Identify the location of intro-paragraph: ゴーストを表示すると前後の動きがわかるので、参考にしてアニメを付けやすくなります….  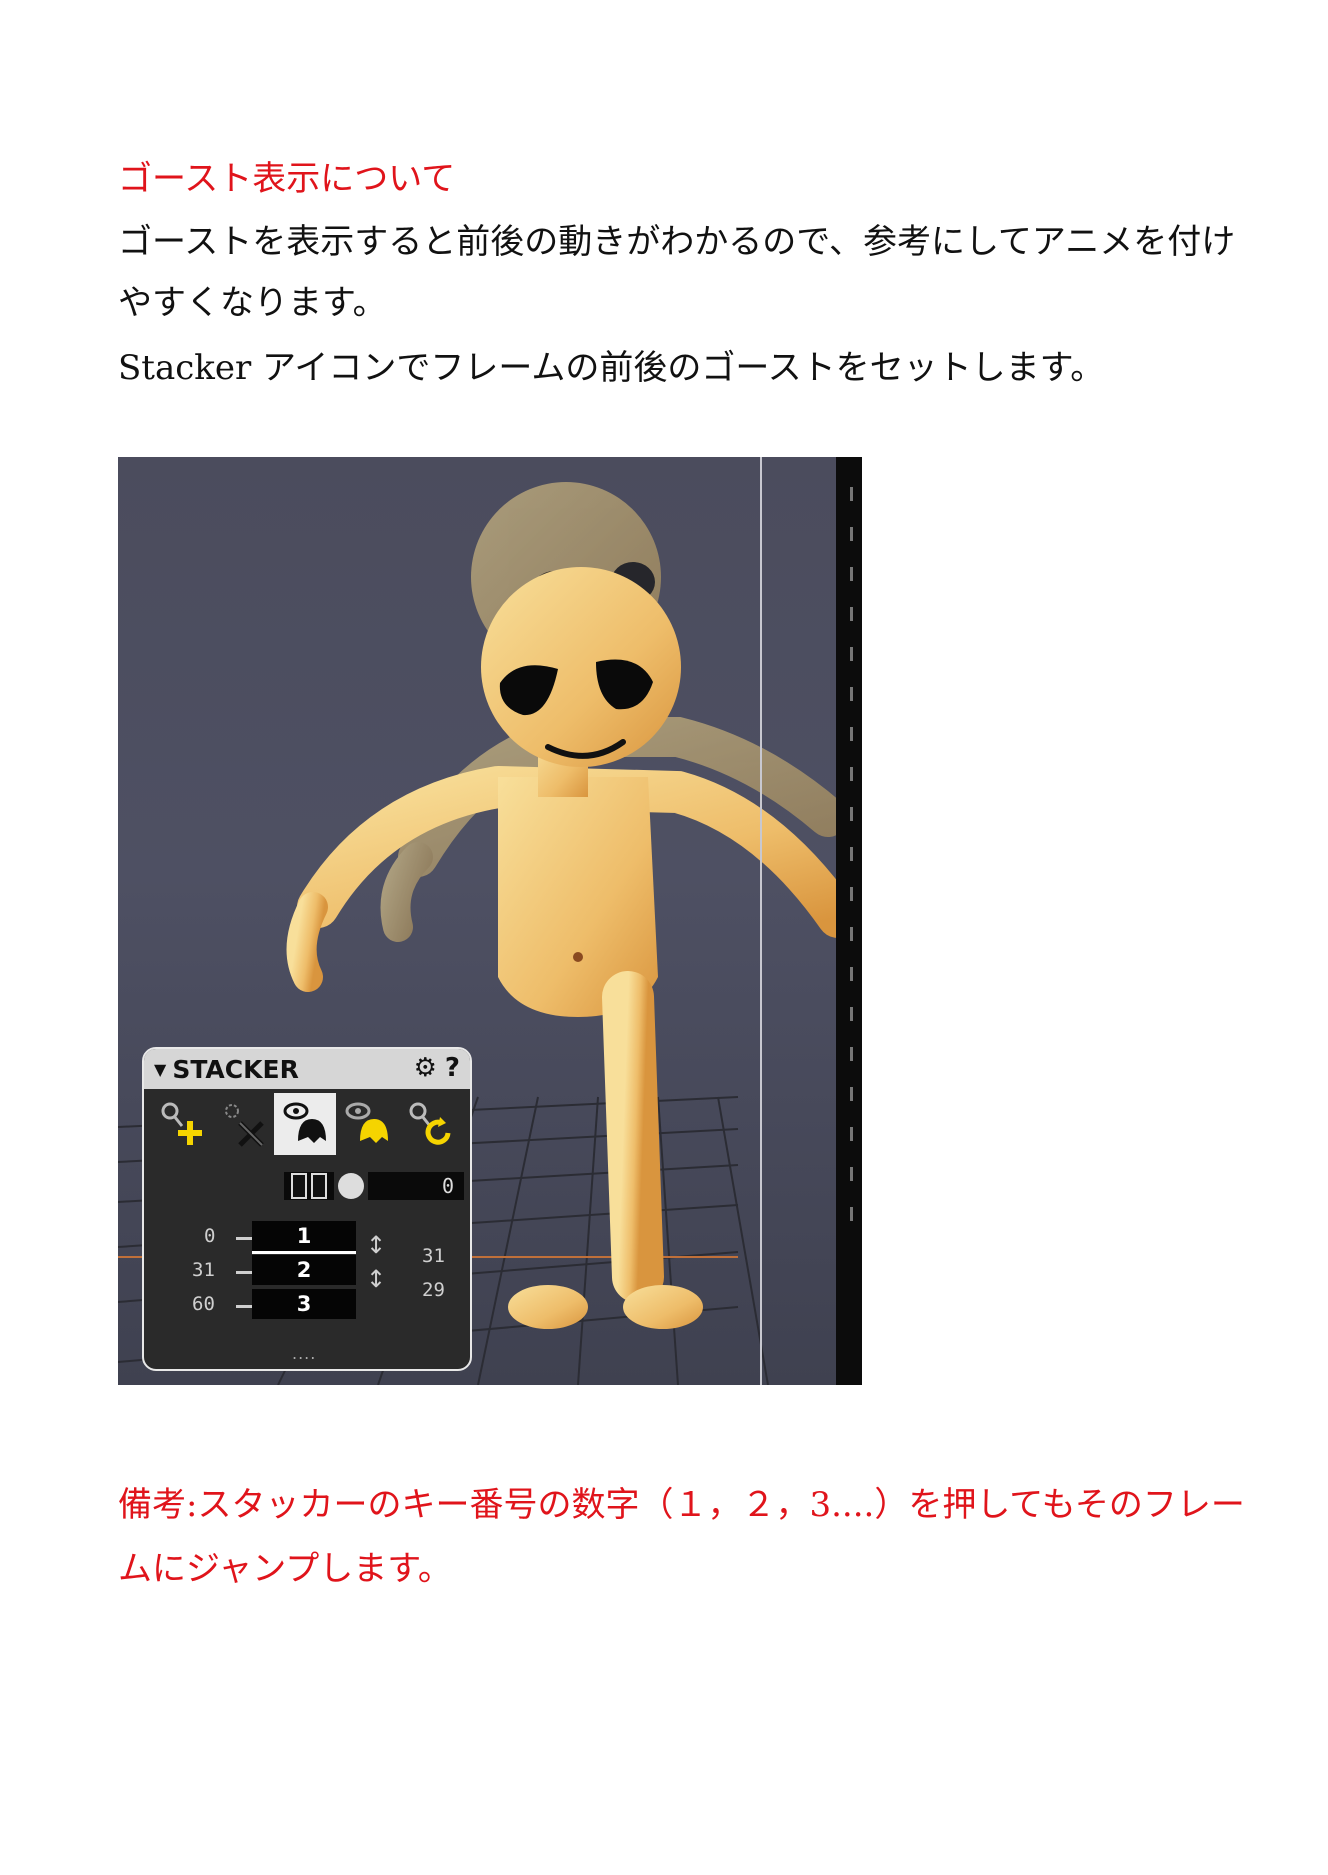
(677, 272).